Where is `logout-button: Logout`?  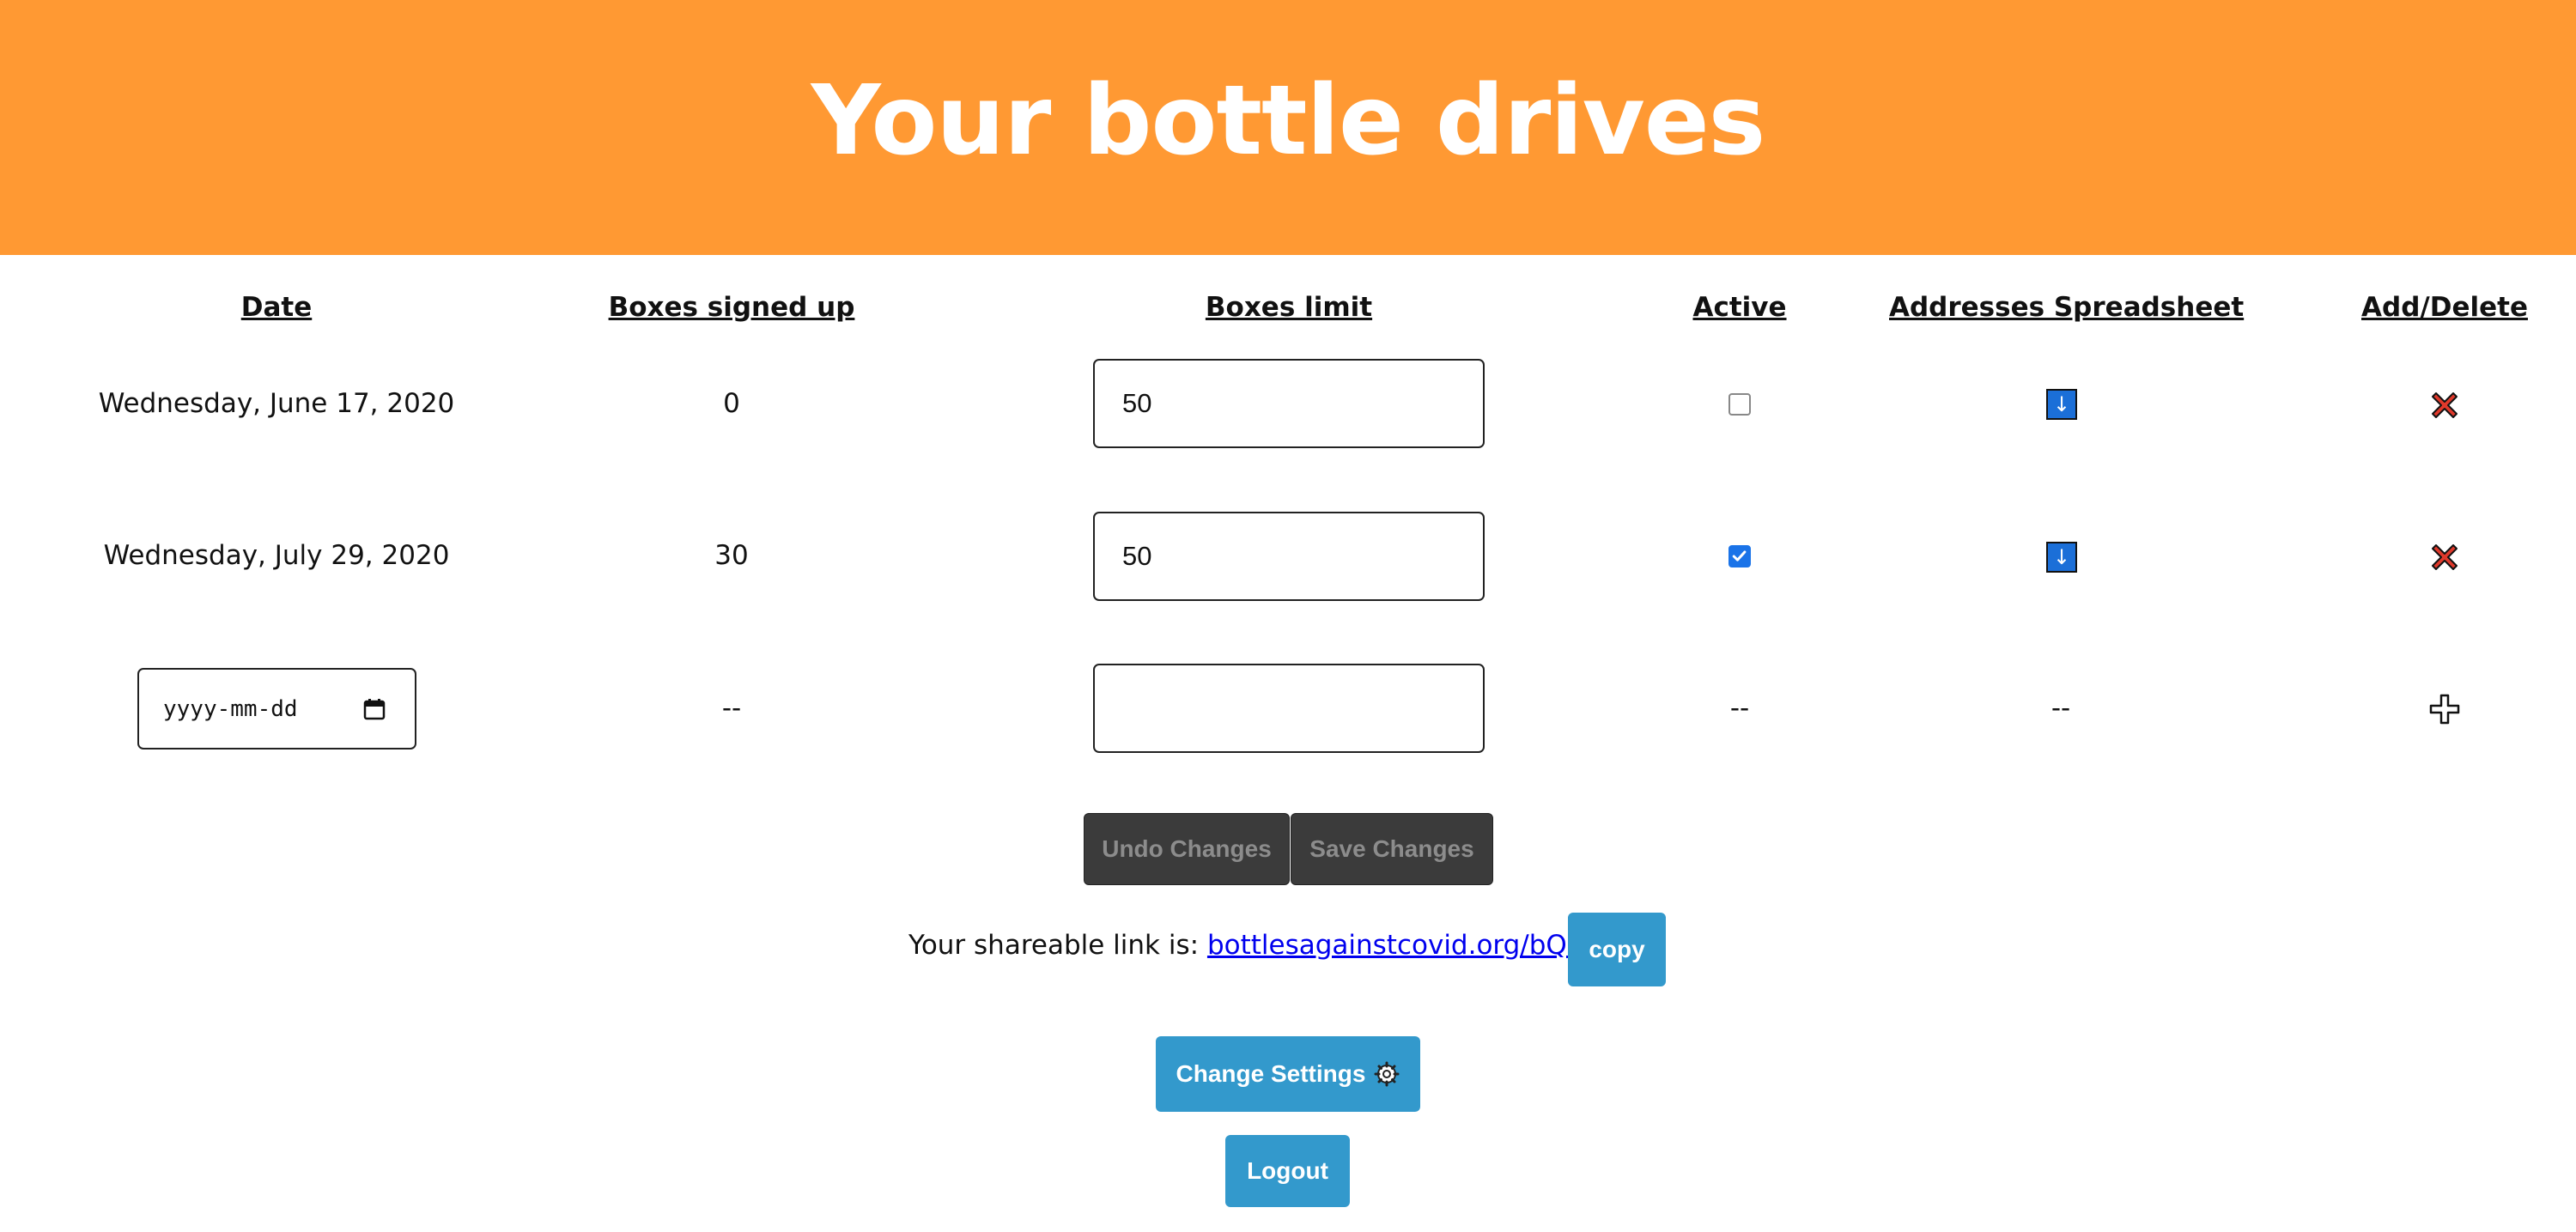
logout-button: Logout is located at coordinates (1287, 1171).